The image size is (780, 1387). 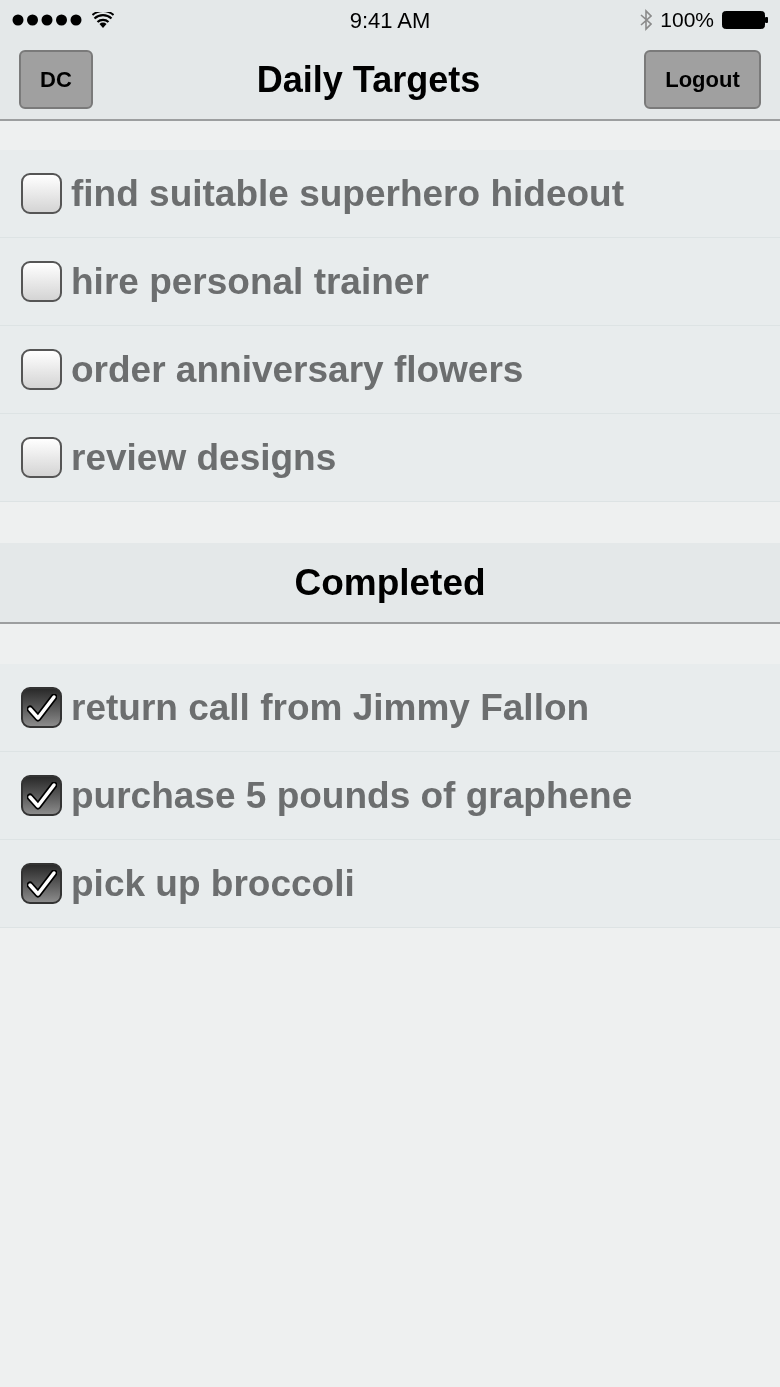 I want to click on signal-strength-icon, so click(x=47, y=20).